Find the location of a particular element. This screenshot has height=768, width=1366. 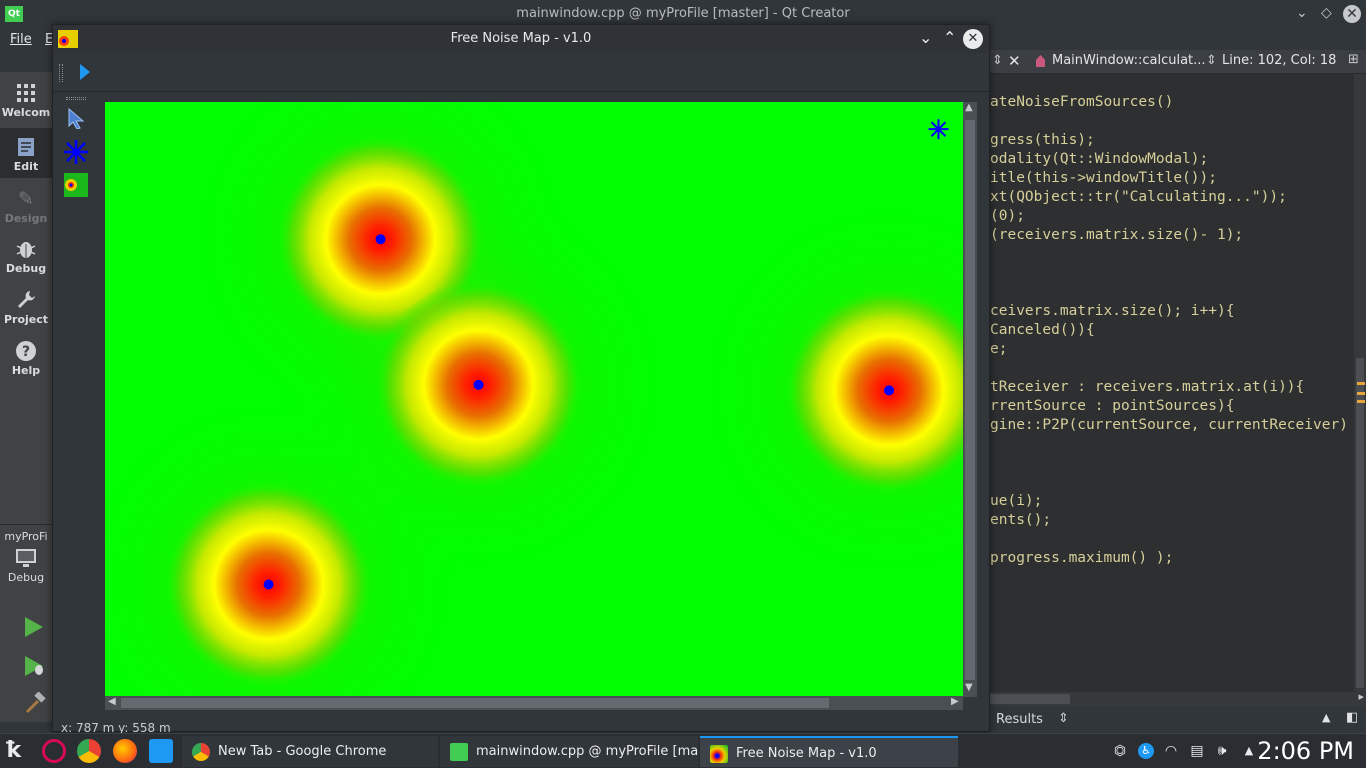

maximize-icon: ⌃ is located at coordinates (949, 37).